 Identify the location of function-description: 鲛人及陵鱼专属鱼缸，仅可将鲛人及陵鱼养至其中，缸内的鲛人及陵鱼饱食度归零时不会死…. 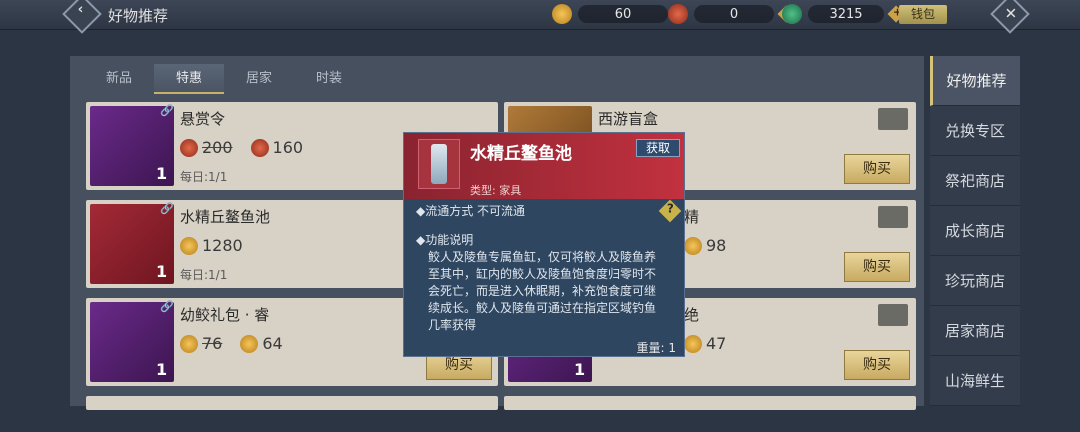
(542, 291).